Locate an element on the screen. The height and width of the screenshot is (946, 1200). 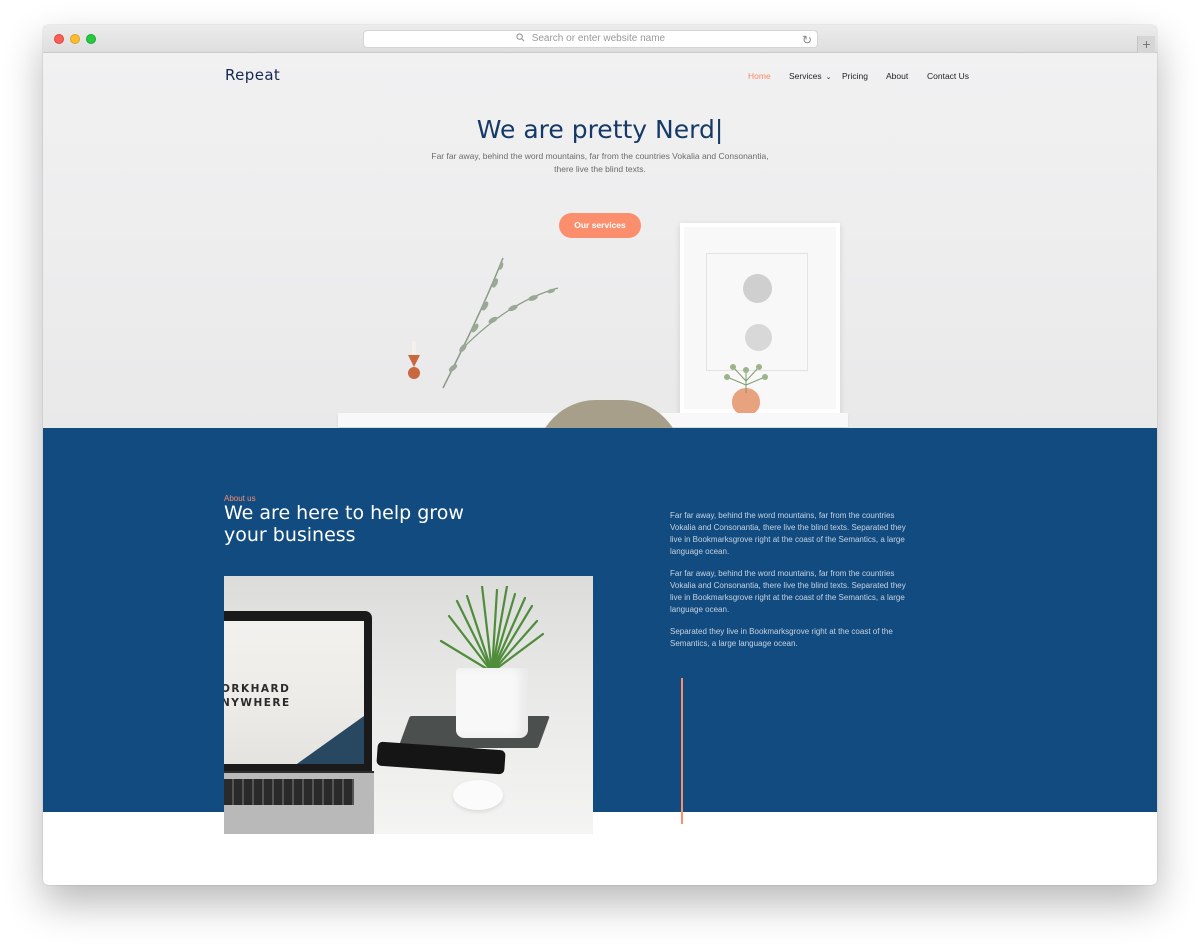
hero-title: We are pretty Nerd| is located at coordinates (600, 129).